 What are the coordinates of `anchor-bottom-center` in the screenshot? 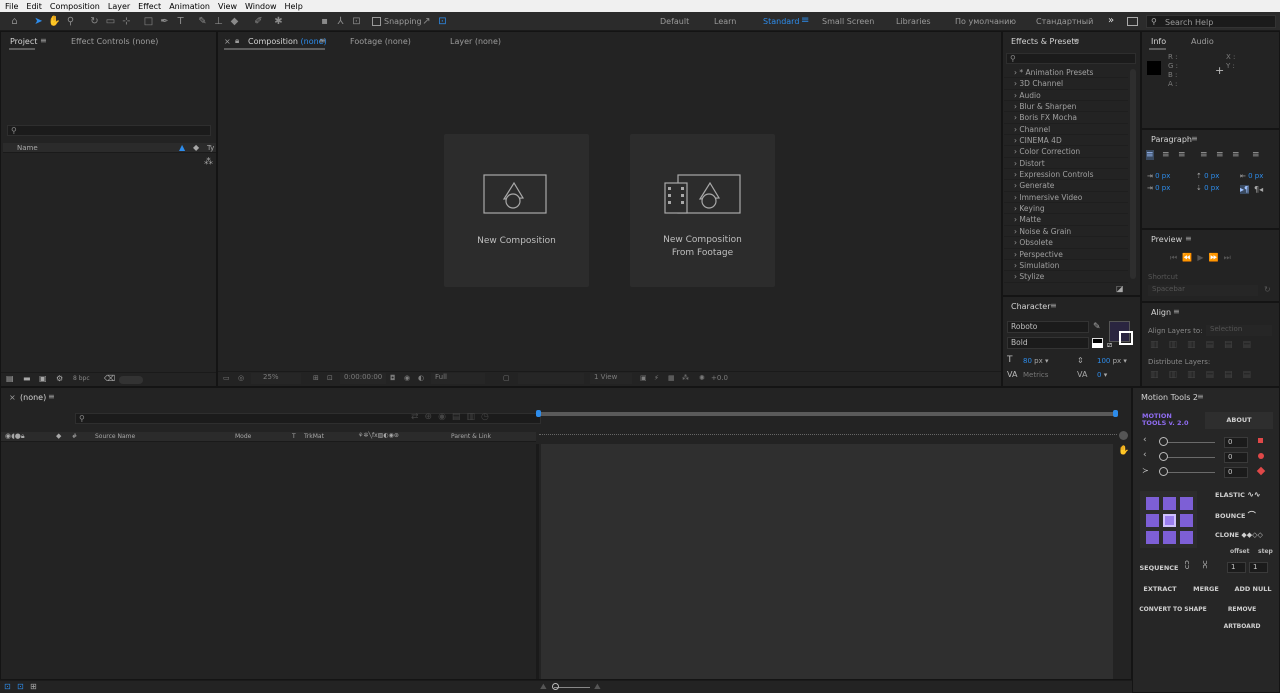 It's located at (1169, 537).